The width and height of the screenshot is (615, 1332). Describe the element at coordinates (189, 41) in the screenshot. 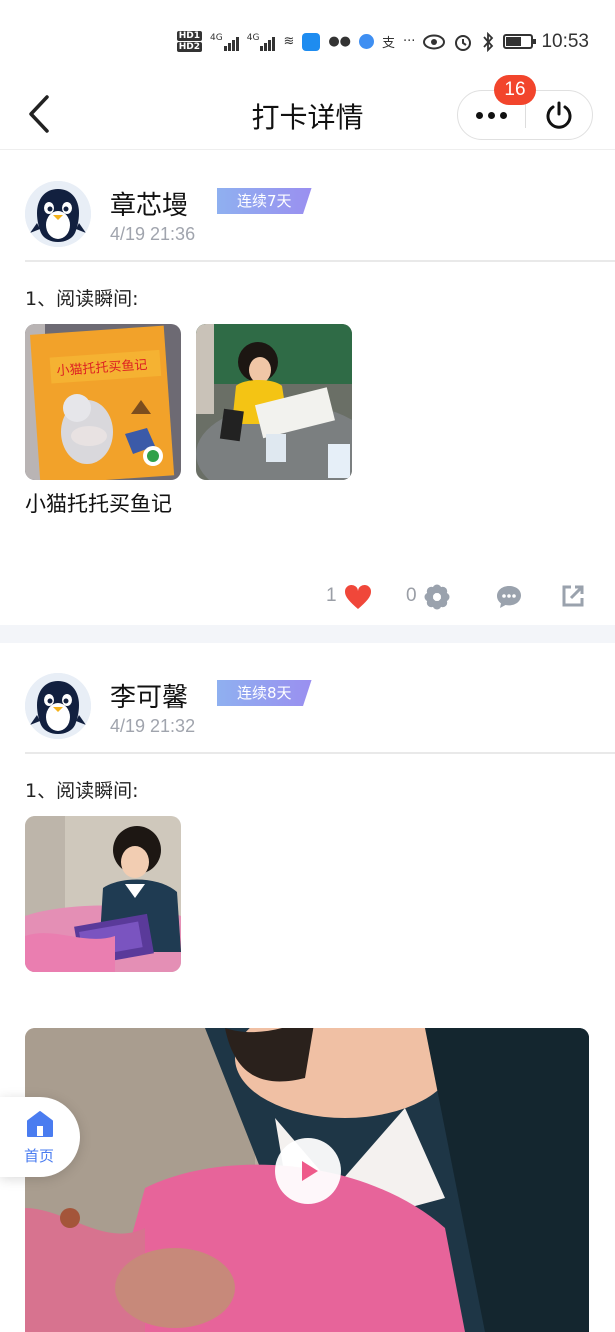

I see `hd-icon: HD1 HD2` at that location.